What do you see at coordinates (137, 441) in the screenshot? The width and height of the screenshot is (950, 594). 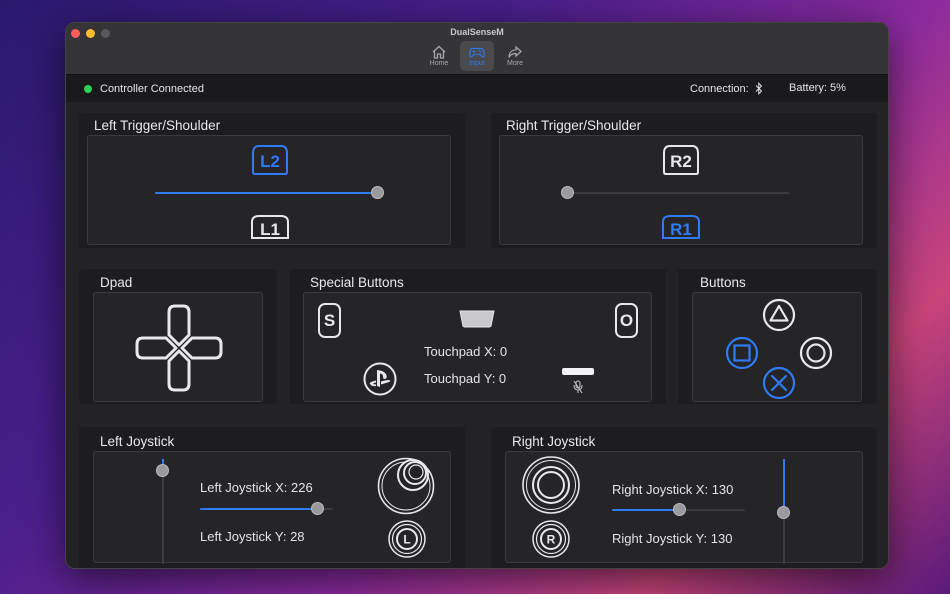 I see `left-joystick-title: Left Joystick` at bounding box center [137, 441].